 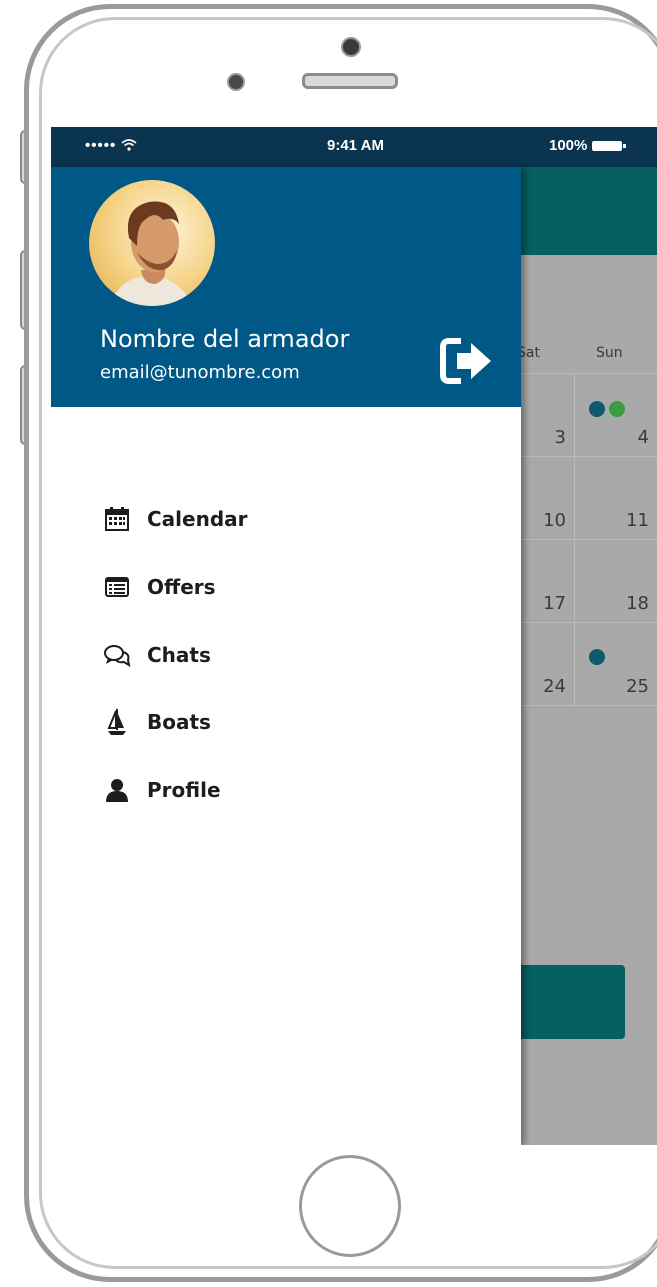 I want to click on menu-item-calendar: Calendar, so click(x=283, y=519).